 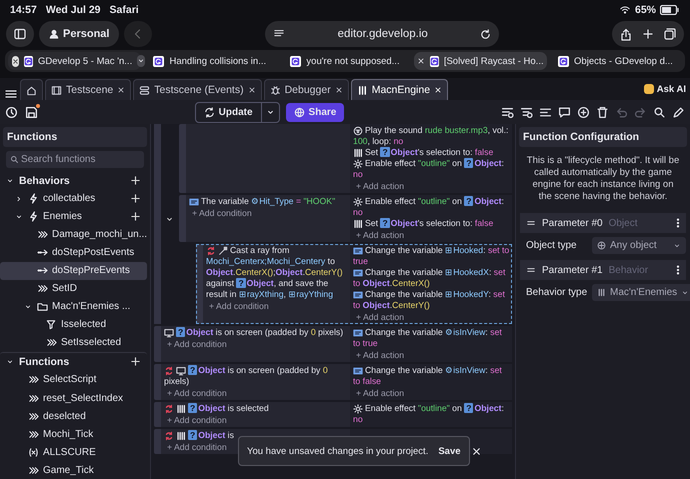 What do you see at coordinates (277, 272) in the screenshot?
I see `condition-text: Cast a ray from Mochi_Centerx;Mochi_Centery to Object.CenterX();Object.CenterY() against ? Object, and save the result in ⊞rayXthing, ⊞rayYthing` at bounding box center [277, 272].